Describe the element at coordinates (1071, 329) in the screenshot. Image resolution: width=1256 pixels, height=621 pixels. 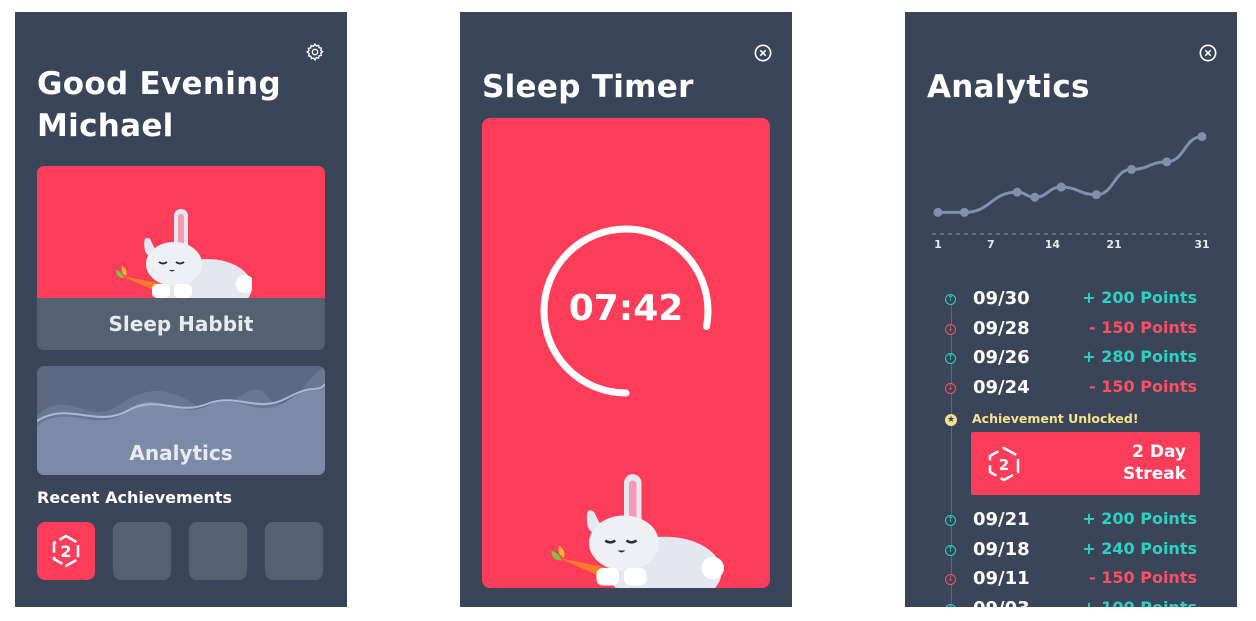
I see `list-item: ↓ 09/28 - 150 Points` at that location.